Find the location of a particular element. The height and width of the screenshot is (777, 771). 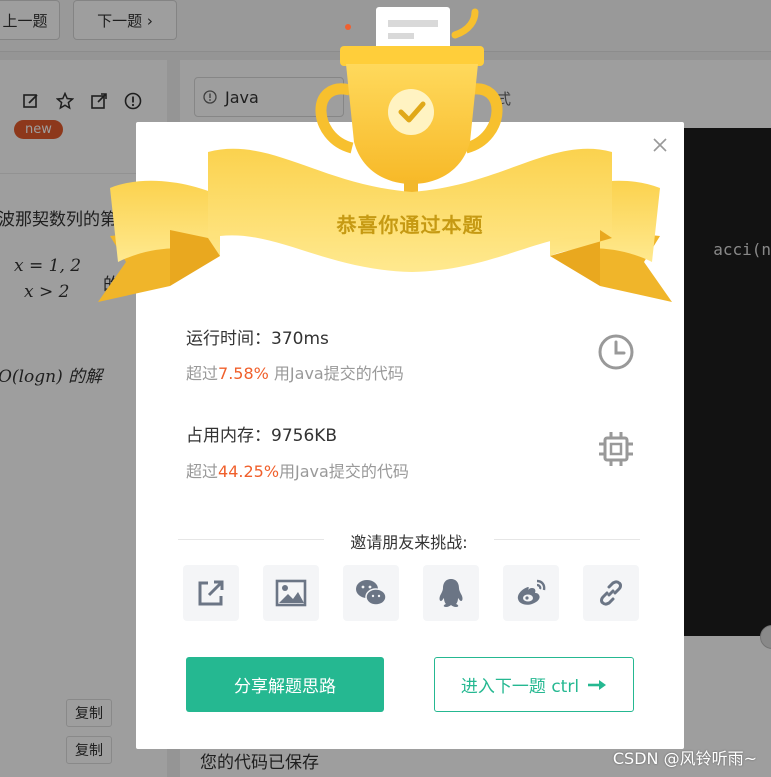

share-link-button is located at coordinates (611, 593).